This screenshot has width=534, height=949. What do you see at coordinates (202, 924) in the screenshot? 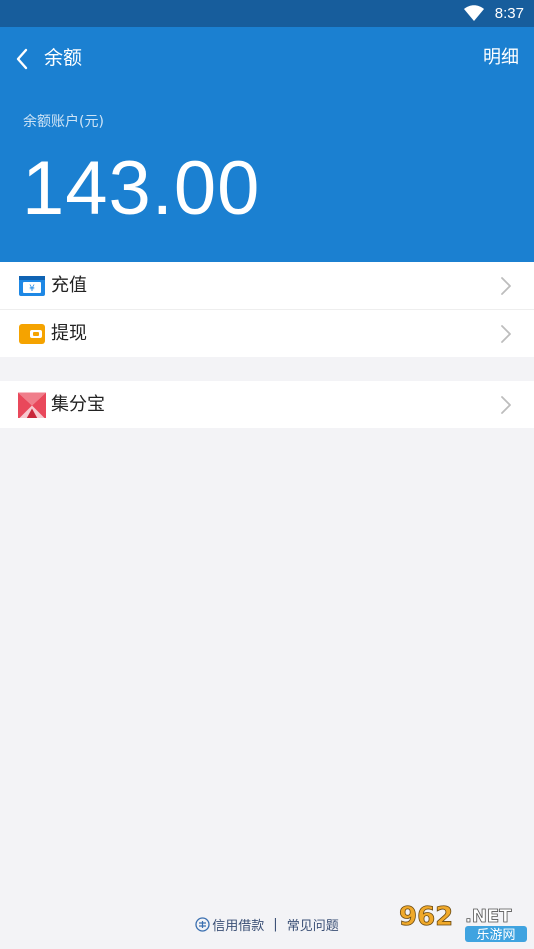
I see `credit-loan-icon` at bounding box center [202, 924].